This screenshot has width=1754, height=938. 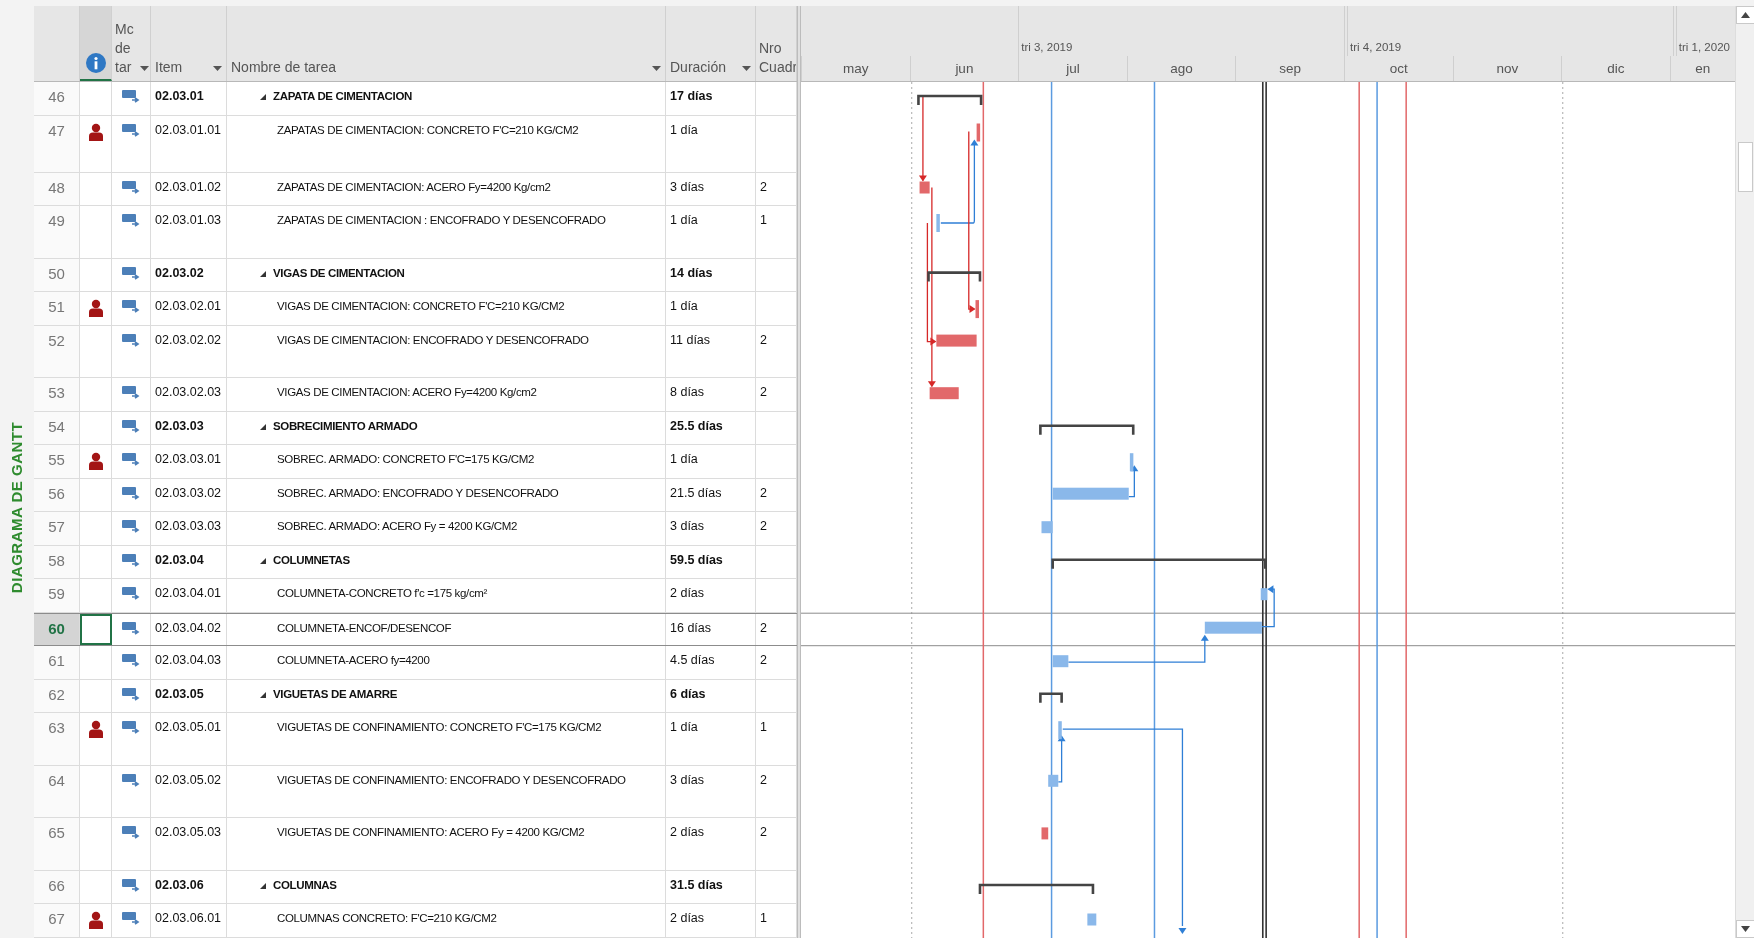 What do you see at coordinates (57, 351) in the screenshot?
I see `row-number: 52` at bounding box center [57, 351].